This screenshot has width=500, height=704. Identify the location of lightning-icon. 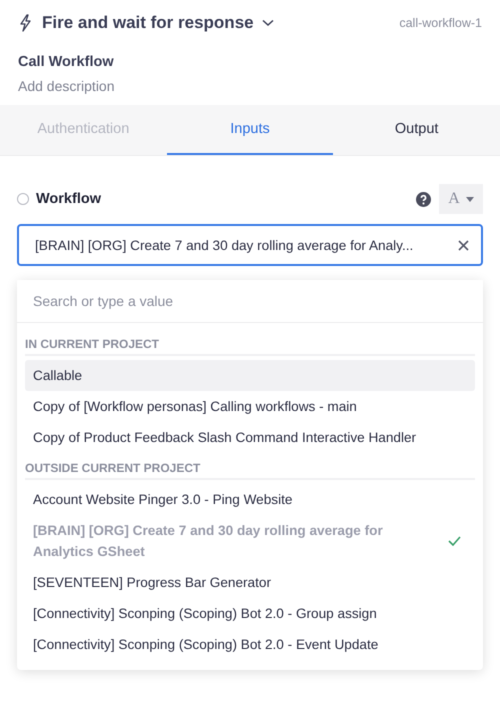
(25, 23).